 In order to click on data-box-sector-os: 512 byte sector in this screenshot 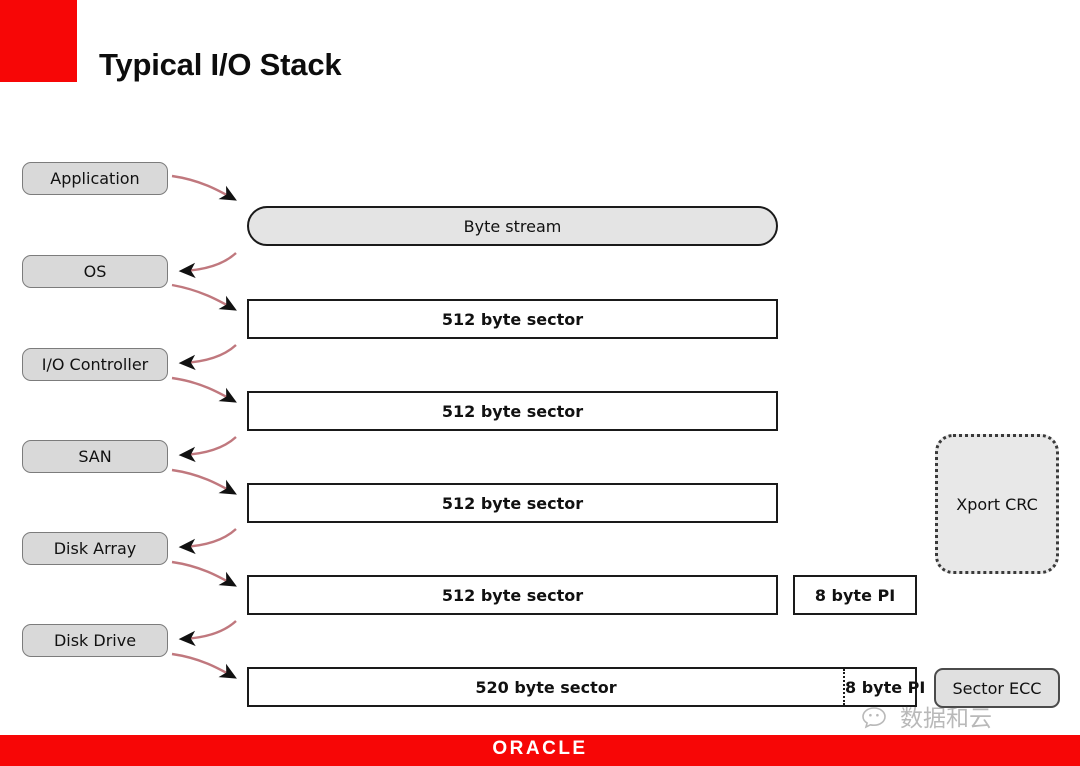, I will do `click(512, 319)`.